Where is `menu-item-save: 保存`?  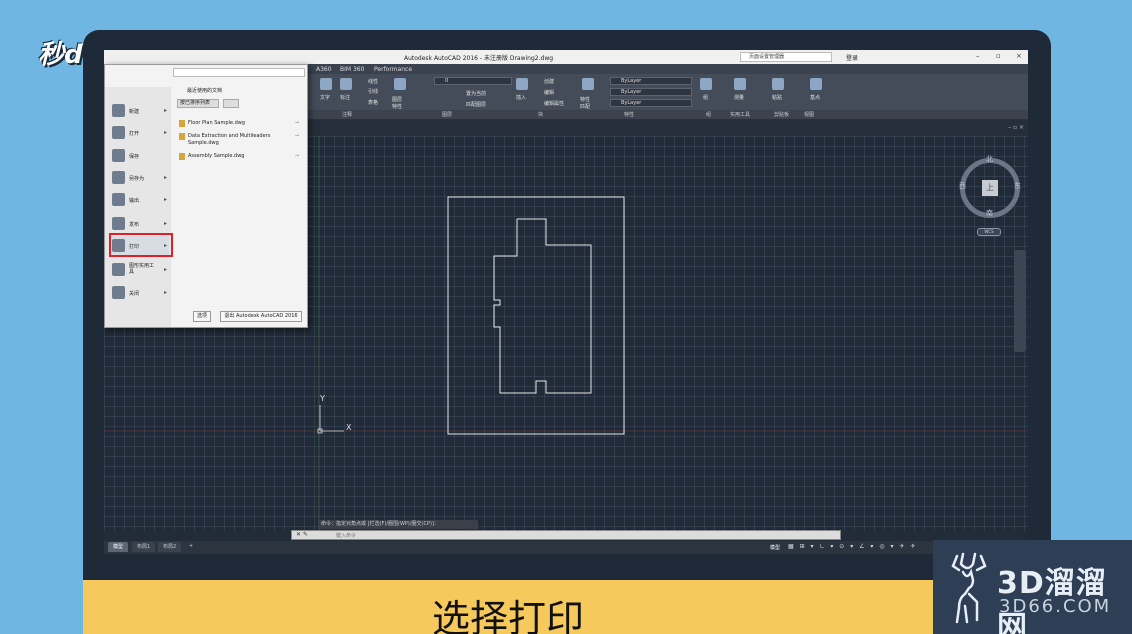 menu-item-save: 保存 is located at coordinates (139, 156).